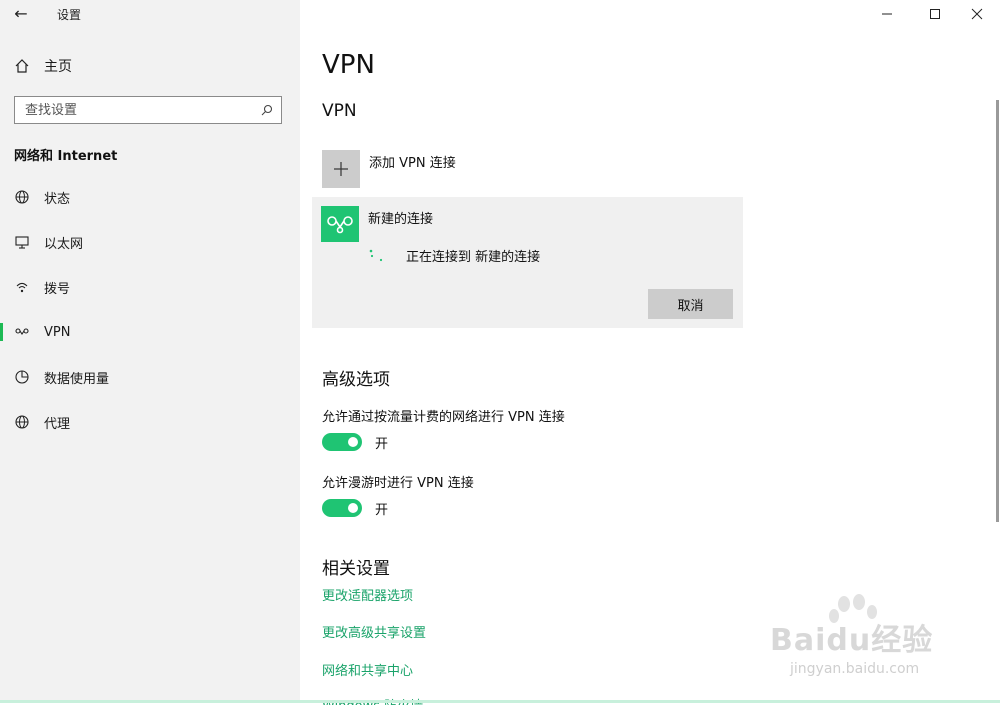 The height and width of the screenshot is (705, 1000). What do you see at coordinates (42, 66) in the screenshot?
I see `sidebar-item-home: 主页` at bounding box center [42, 66].